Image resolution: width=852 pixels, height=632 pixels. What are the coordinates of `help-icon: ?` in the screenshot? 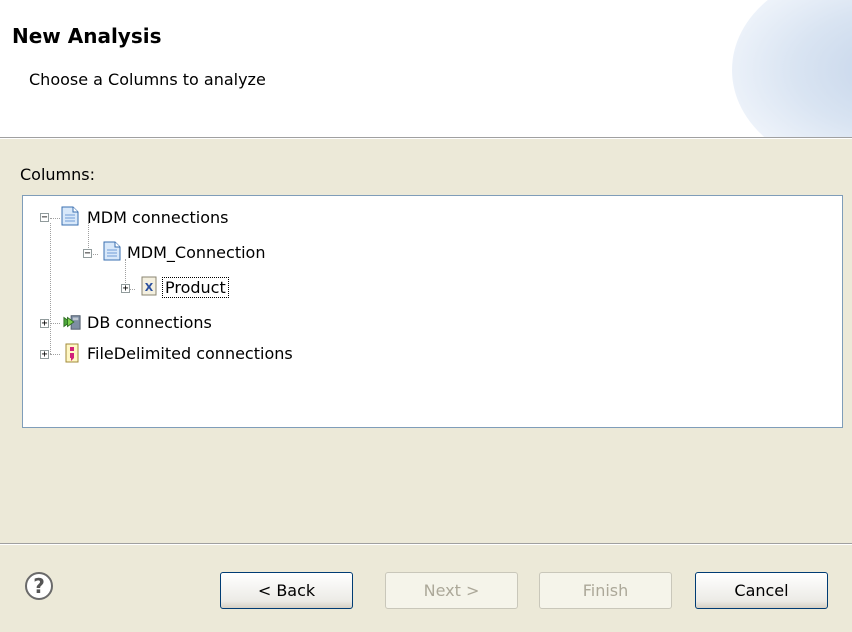 It's located at (39, 586).